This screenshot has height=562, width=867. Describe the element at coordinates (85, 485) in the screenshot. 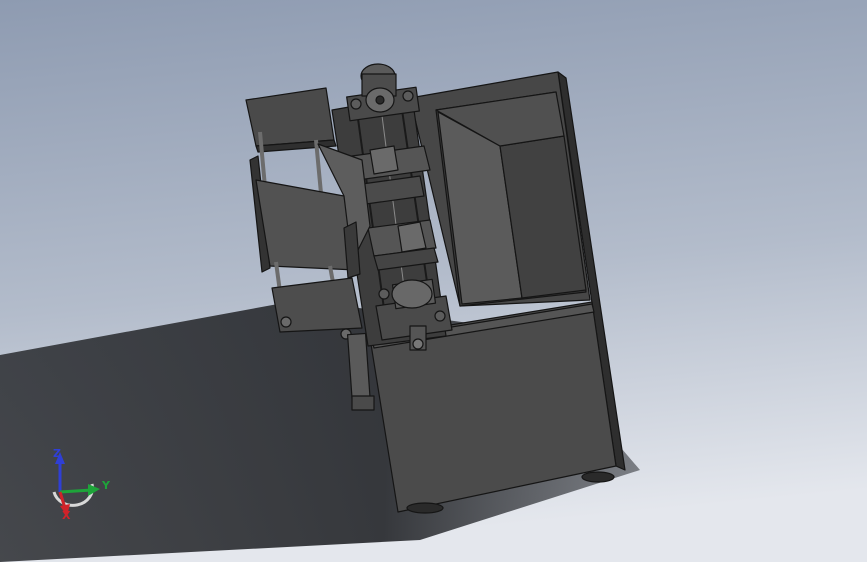

I see `orientation-triad: Z Y X` at that location.